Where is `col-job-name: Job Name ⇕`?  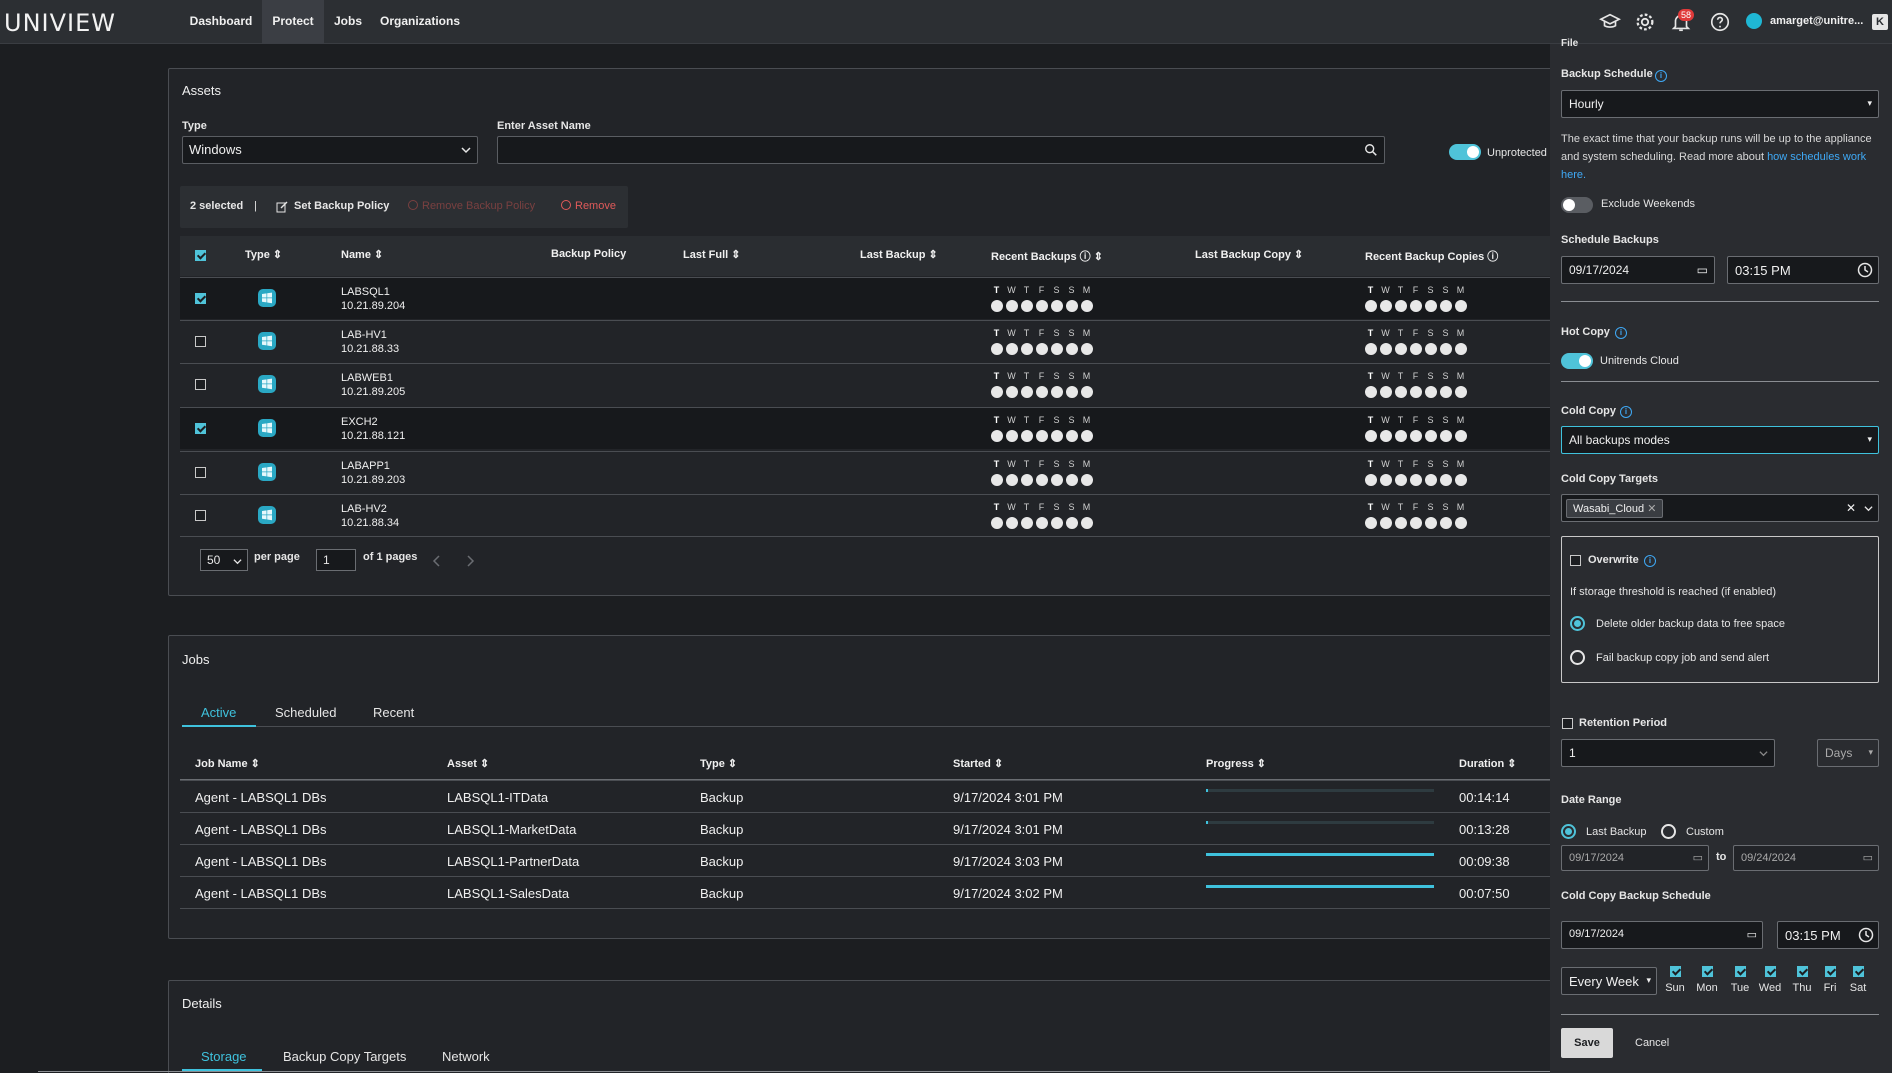 col-job-name: Job Name ⇕ is located at coordinates (227, 763).